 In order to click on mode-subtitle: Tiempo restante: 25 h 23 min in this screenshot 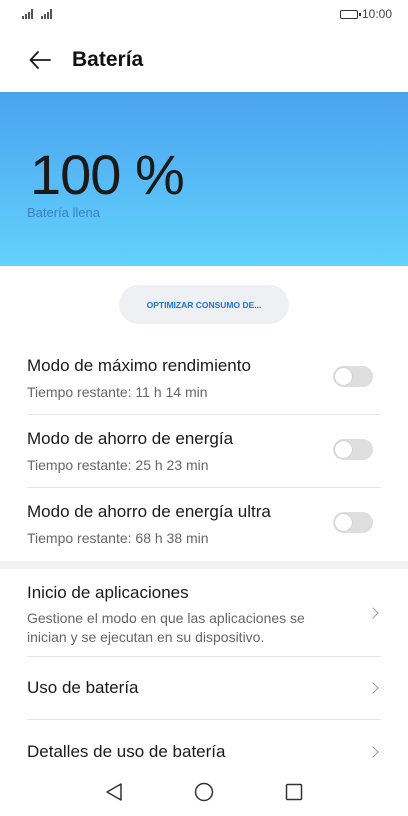, I will do `click(118, 465)`.